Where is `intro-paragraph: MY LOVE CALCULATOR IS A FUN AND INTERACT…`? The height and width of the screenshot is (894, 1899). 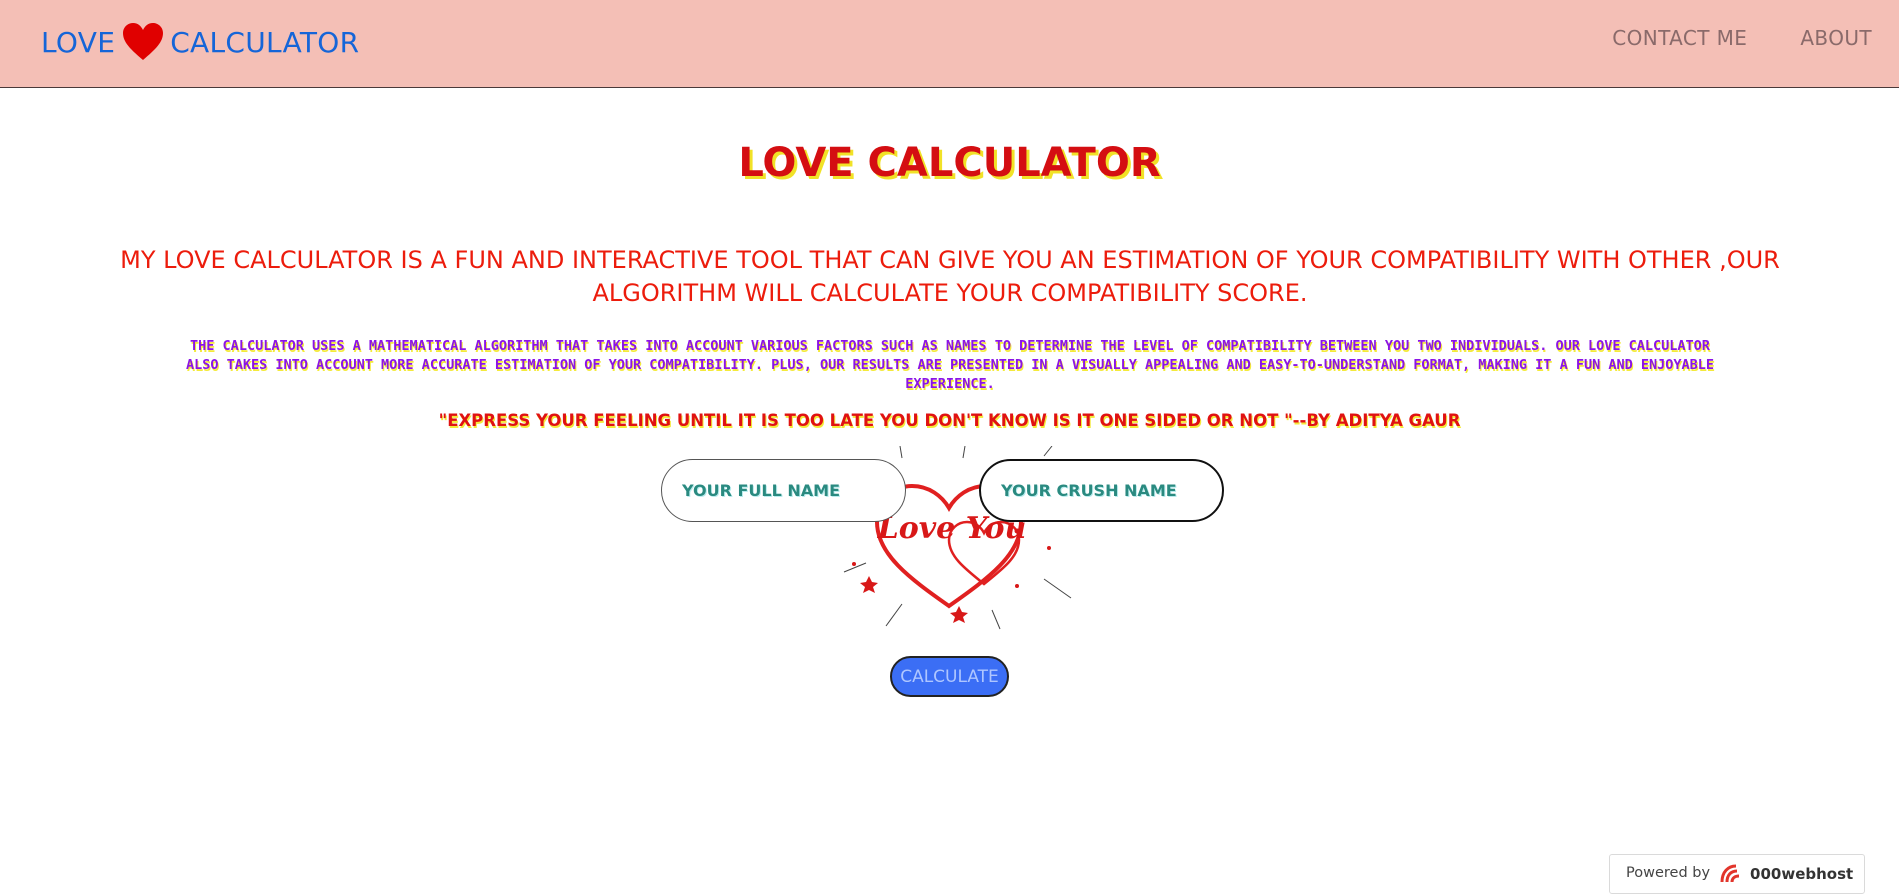
intro-paragraph: MY LOVE CALCULATOR IS A FUN AND INTERACT… is located at coordinates (950, 276).